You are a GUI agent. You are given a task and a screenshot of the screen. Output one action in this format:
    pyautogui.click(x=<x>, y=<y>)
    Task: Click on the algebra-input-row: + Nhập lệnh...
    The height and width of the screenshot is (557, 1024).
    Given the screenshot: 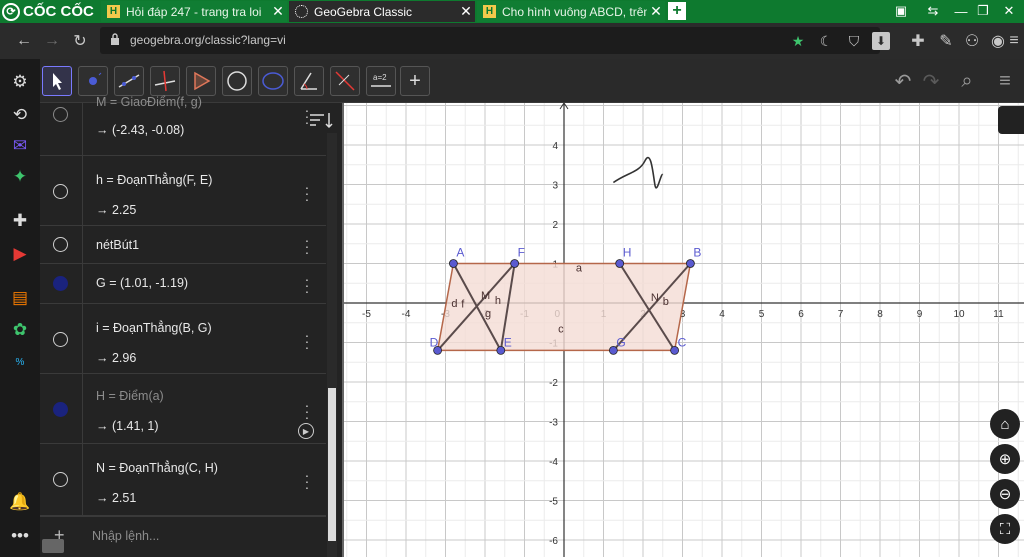 What is the action you would take?
    pyautogui.click(x=183, y=536)
    